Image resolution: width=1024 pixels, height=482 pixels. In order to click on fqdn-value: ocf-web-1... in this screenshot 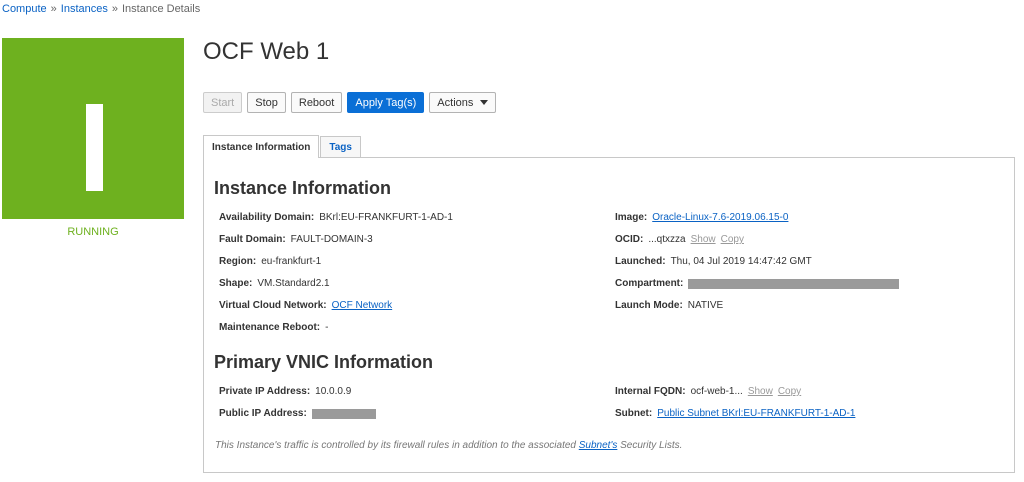, I will do `click(716, 391)`.